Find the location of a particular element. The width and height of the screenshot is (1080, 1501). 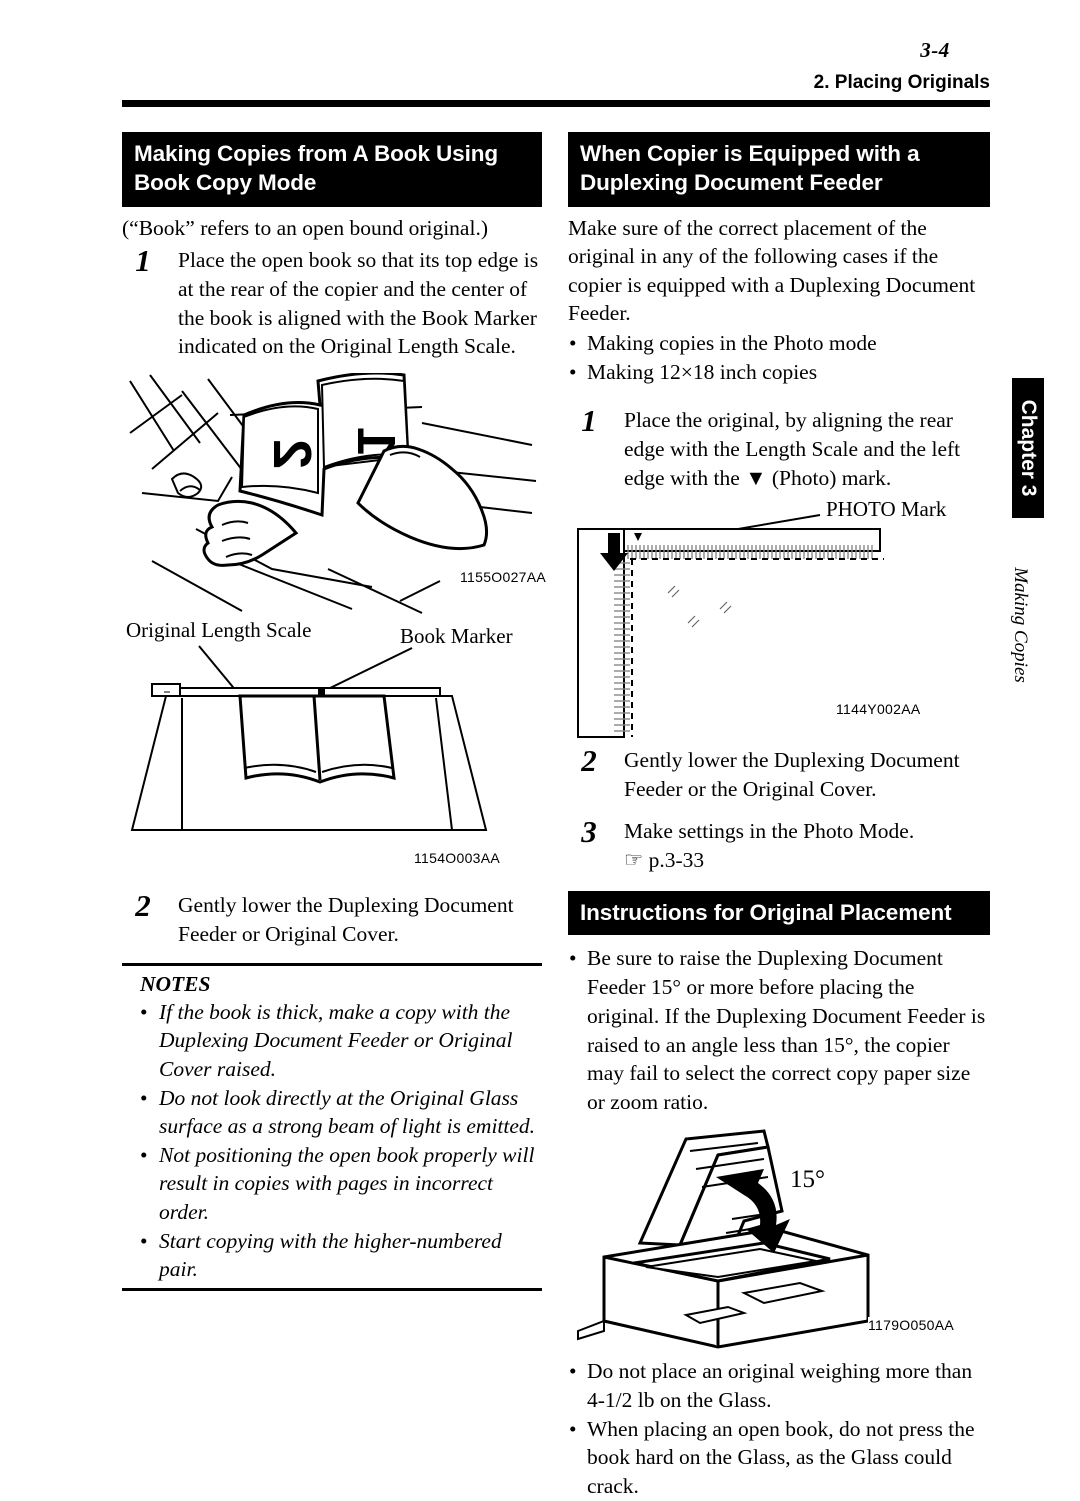

notes-bottom-rule is located at coordinates (332, 1289).